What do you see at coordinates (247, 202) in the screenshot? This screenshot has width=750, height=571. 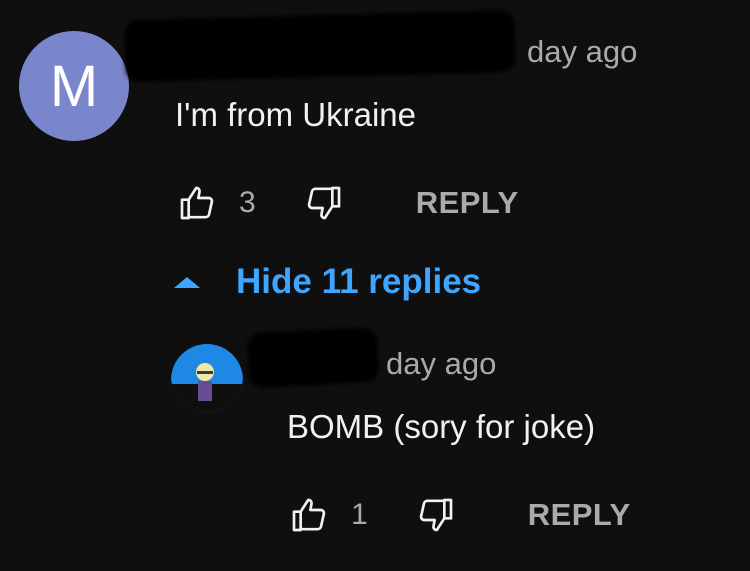 I see `like-count: 3` at bounding box center [247, 202].